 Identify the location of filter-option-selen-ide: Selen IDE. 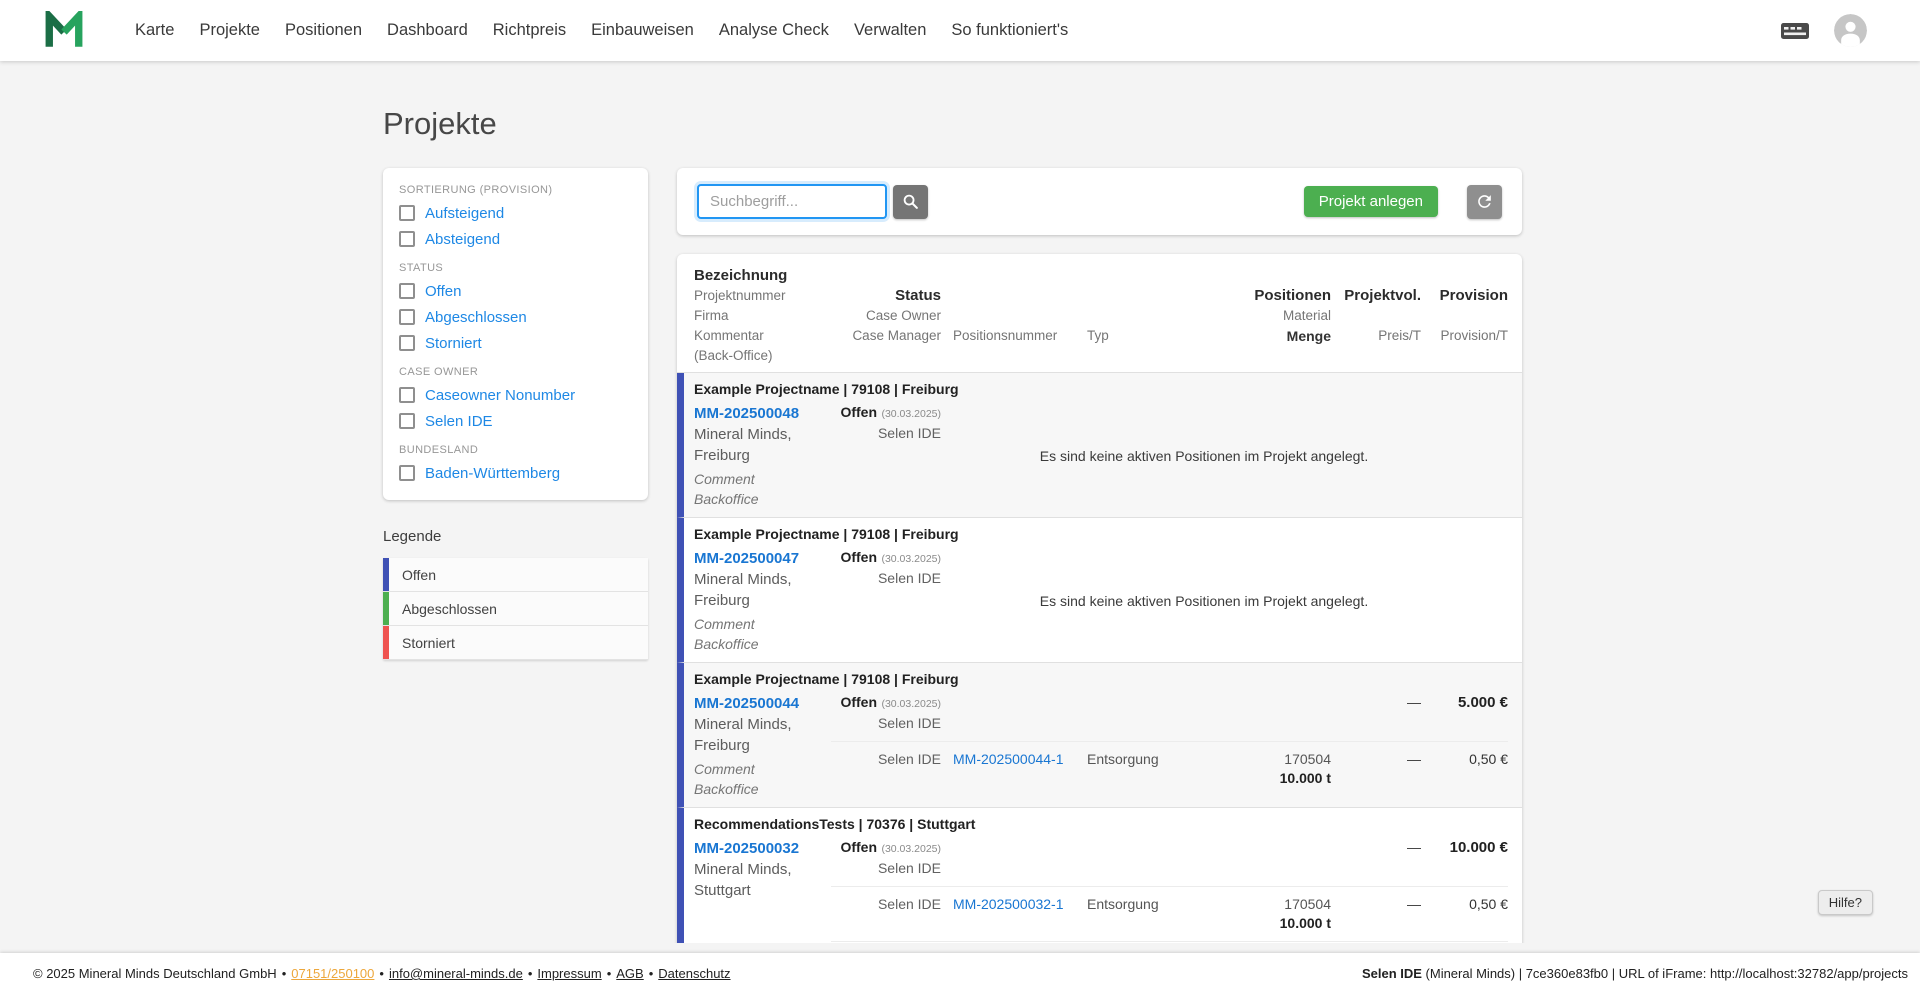
(515, 421).